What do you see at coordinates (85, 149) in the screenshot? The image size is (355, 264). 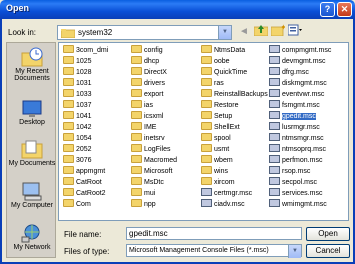 I see `file-list-item: 2052` at bounding box center [85, 149].